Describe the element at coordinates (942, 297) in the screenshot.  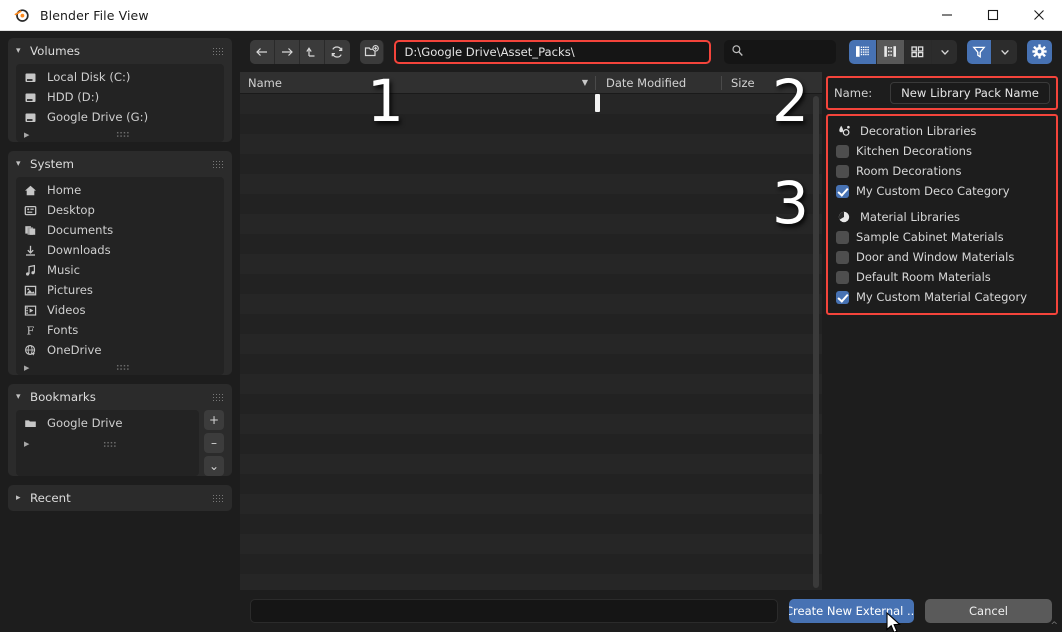
I see `checkbox-row-my-custom-material-category: My Custom Material Category` at that location.